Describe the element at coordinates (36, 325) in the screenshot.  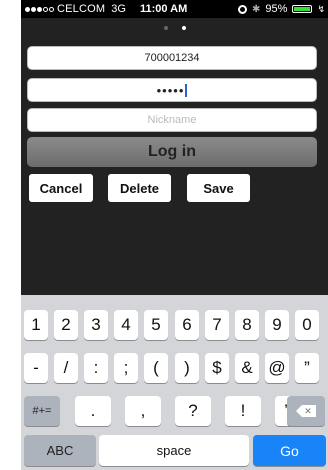
I see `key-1: 1` at that location.